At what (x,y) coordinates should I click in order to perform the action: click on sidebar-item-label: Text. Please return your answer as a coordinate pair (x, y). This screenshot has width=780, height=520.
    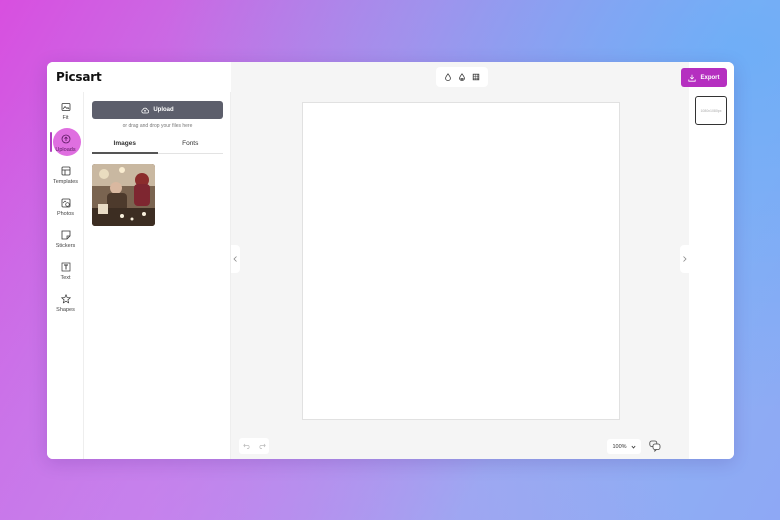
    Looking at the image, I should click on (65, 278).